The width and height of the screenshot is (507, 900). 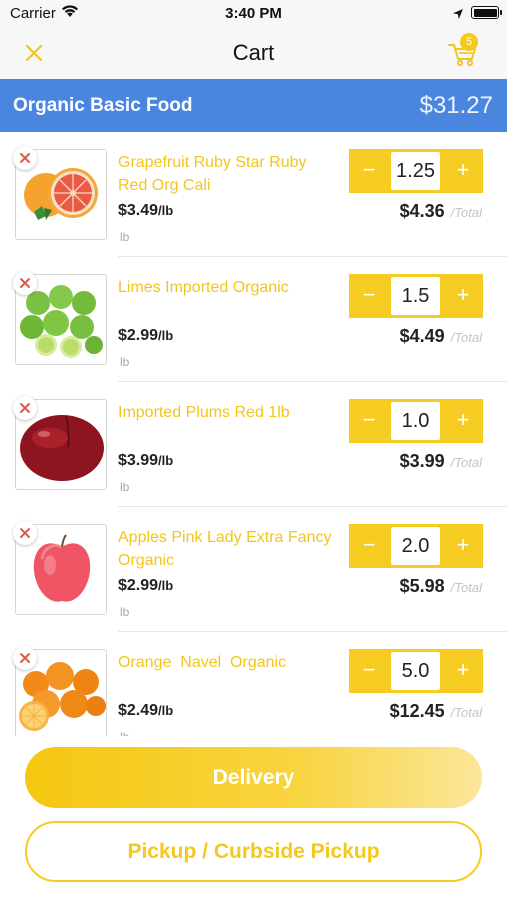 I want to click on item-name: Orange Navel Organic, so click(x=228, y=662).